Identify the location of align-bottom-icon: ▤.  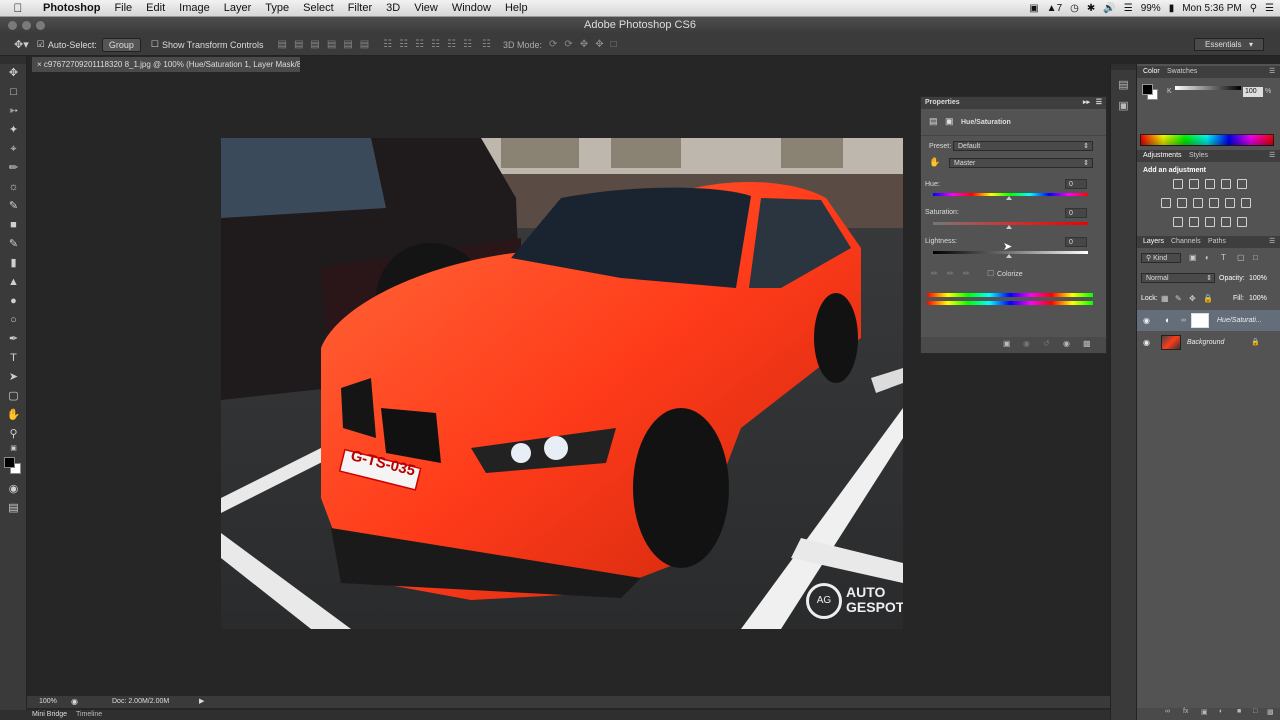
(314, 44).